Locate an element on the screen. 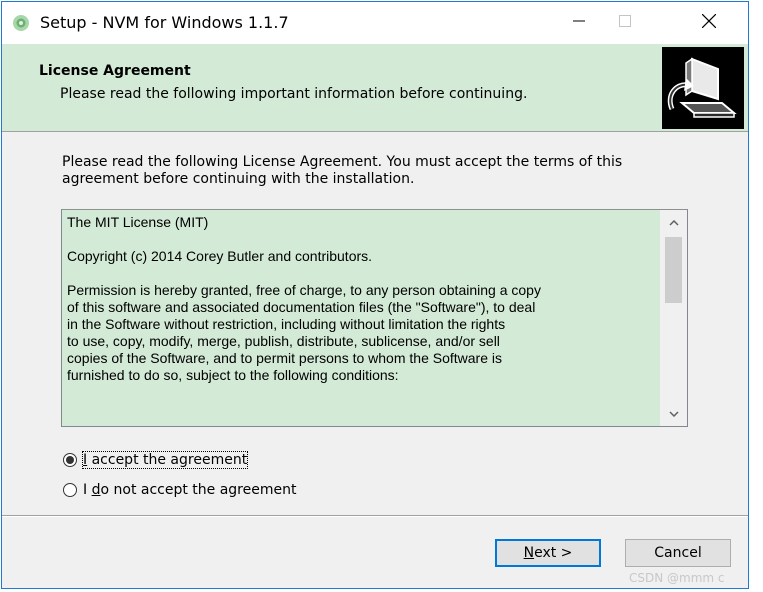 This screenshot has height=592, width=763. close-icon is located at coordinates (709, 22).